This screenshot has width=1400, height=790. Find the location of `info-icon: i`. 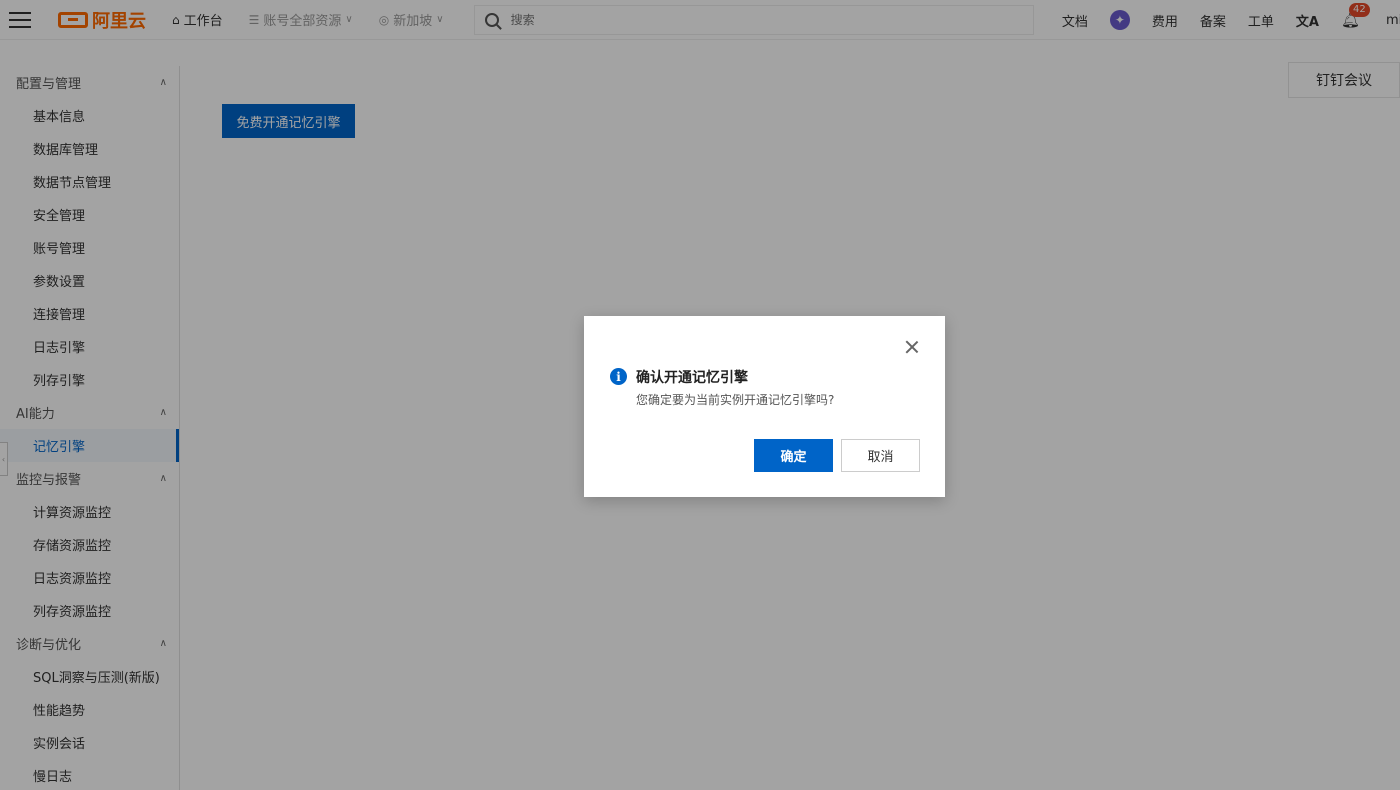

info-icon: i is located at coordinates (618, 376).